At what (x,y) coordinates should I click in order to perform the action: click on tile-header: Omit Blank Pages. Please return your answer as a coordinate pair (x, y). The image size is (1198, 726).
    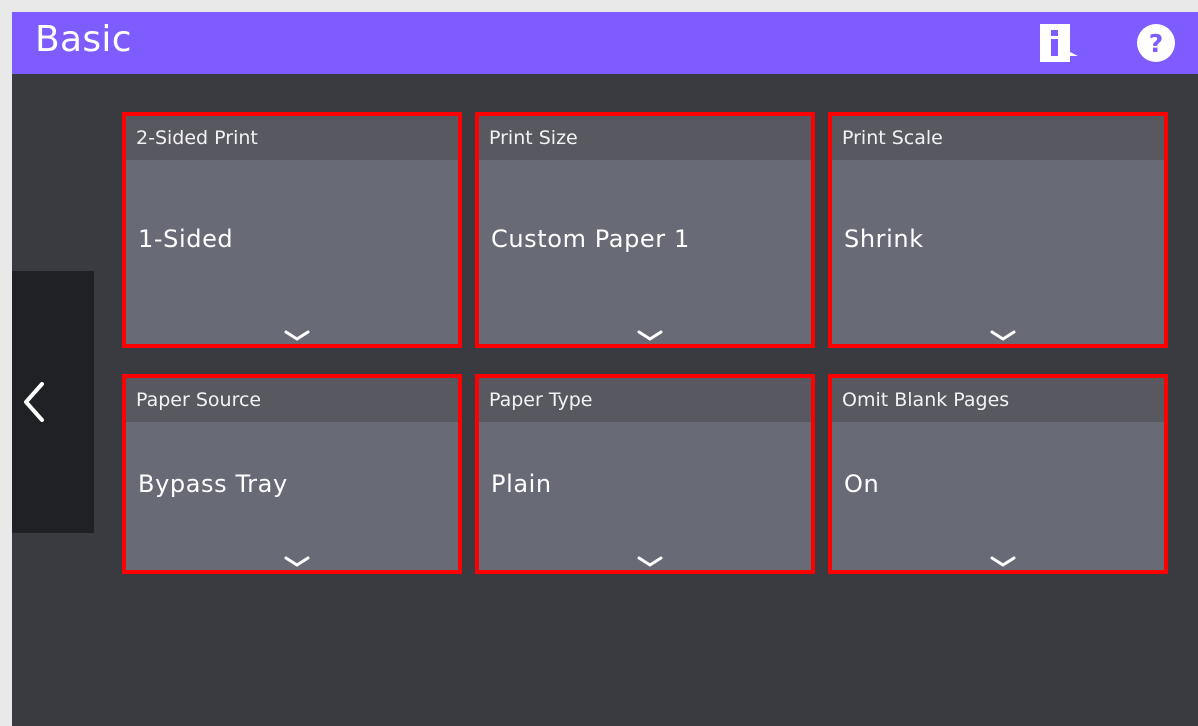
    Looking at the image, I should click on (998, 400).